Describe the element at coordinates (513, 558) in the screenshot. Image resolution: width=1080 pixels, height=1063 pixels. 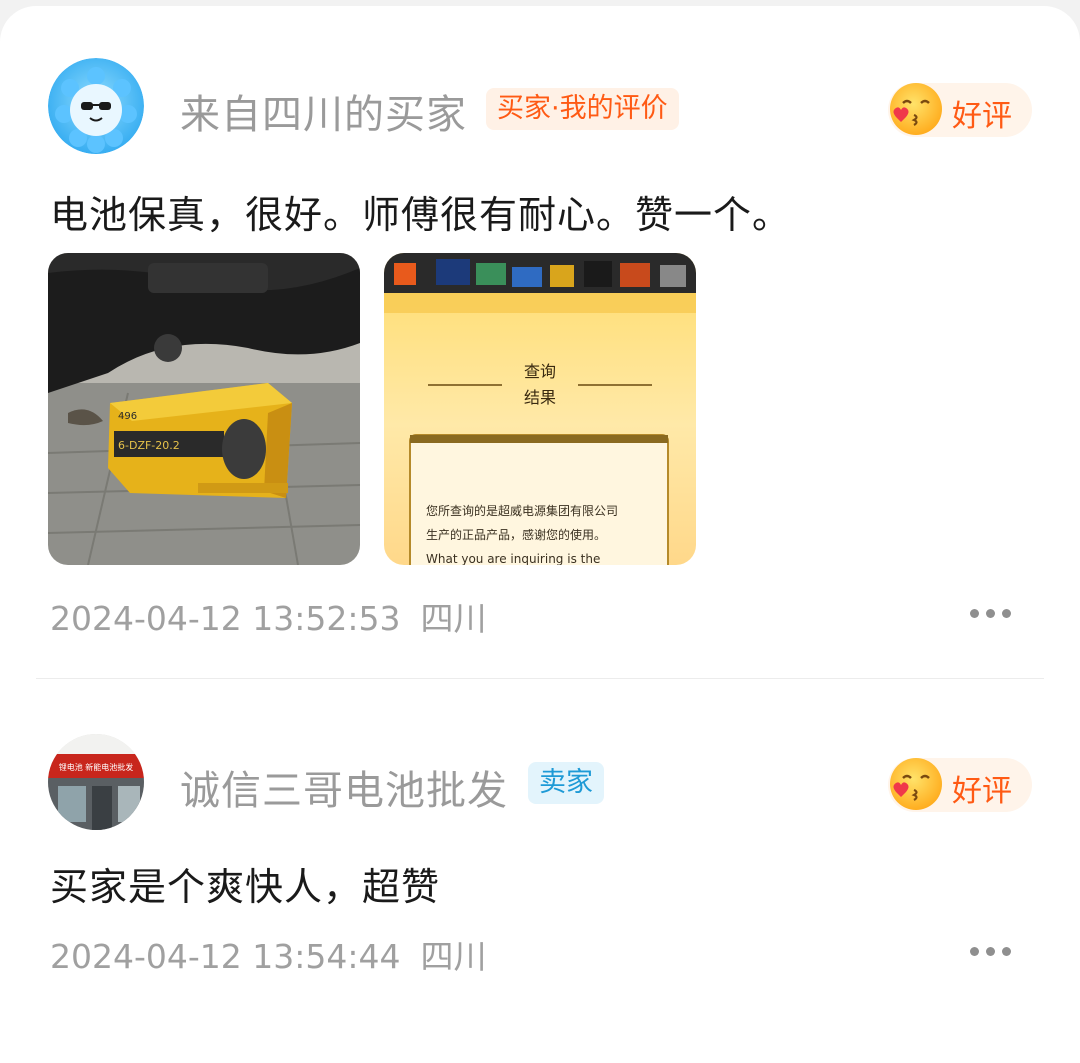
I see `query-result-line3: What you are inquiring is the` at that location.